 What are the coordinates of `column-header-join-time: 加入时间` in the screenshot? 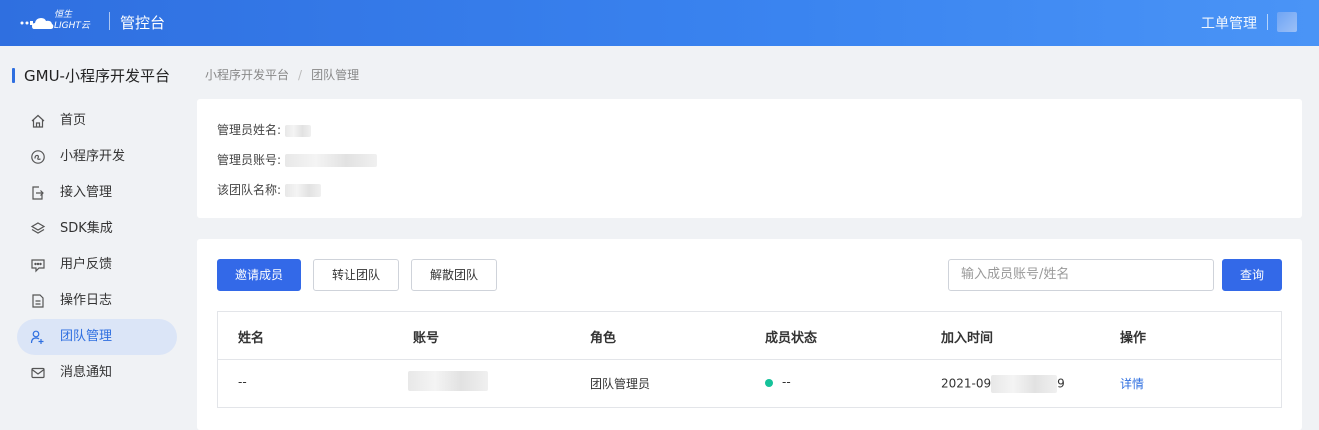 It's located at (967, 338).